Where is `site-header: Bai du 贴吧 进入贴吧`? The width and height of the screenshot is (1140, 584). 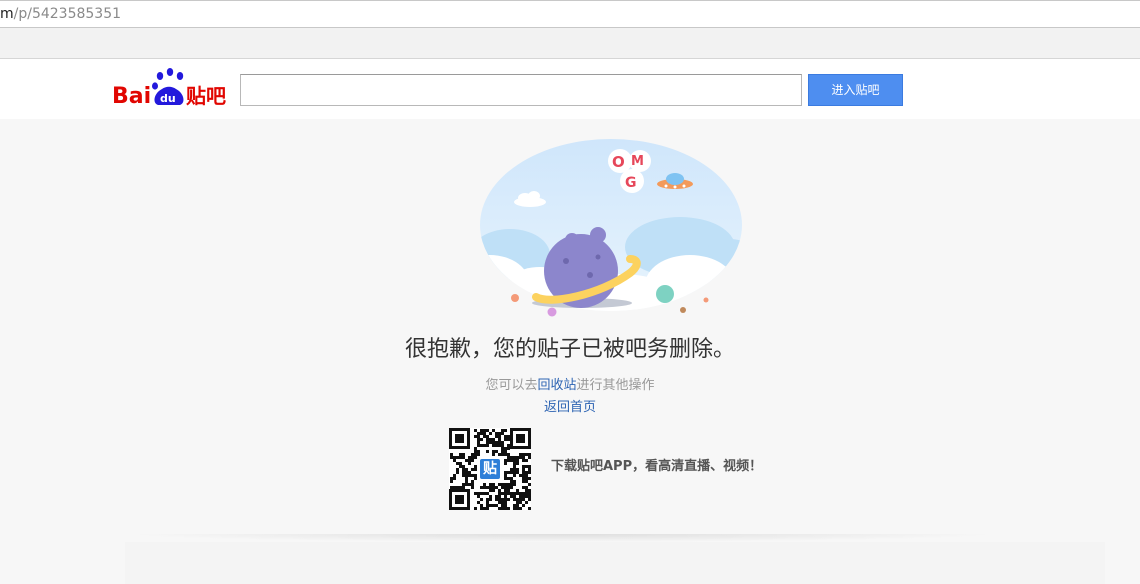 site-header: Bai du 贴吧 进入贴吧 is located at coordinates (570, 89).